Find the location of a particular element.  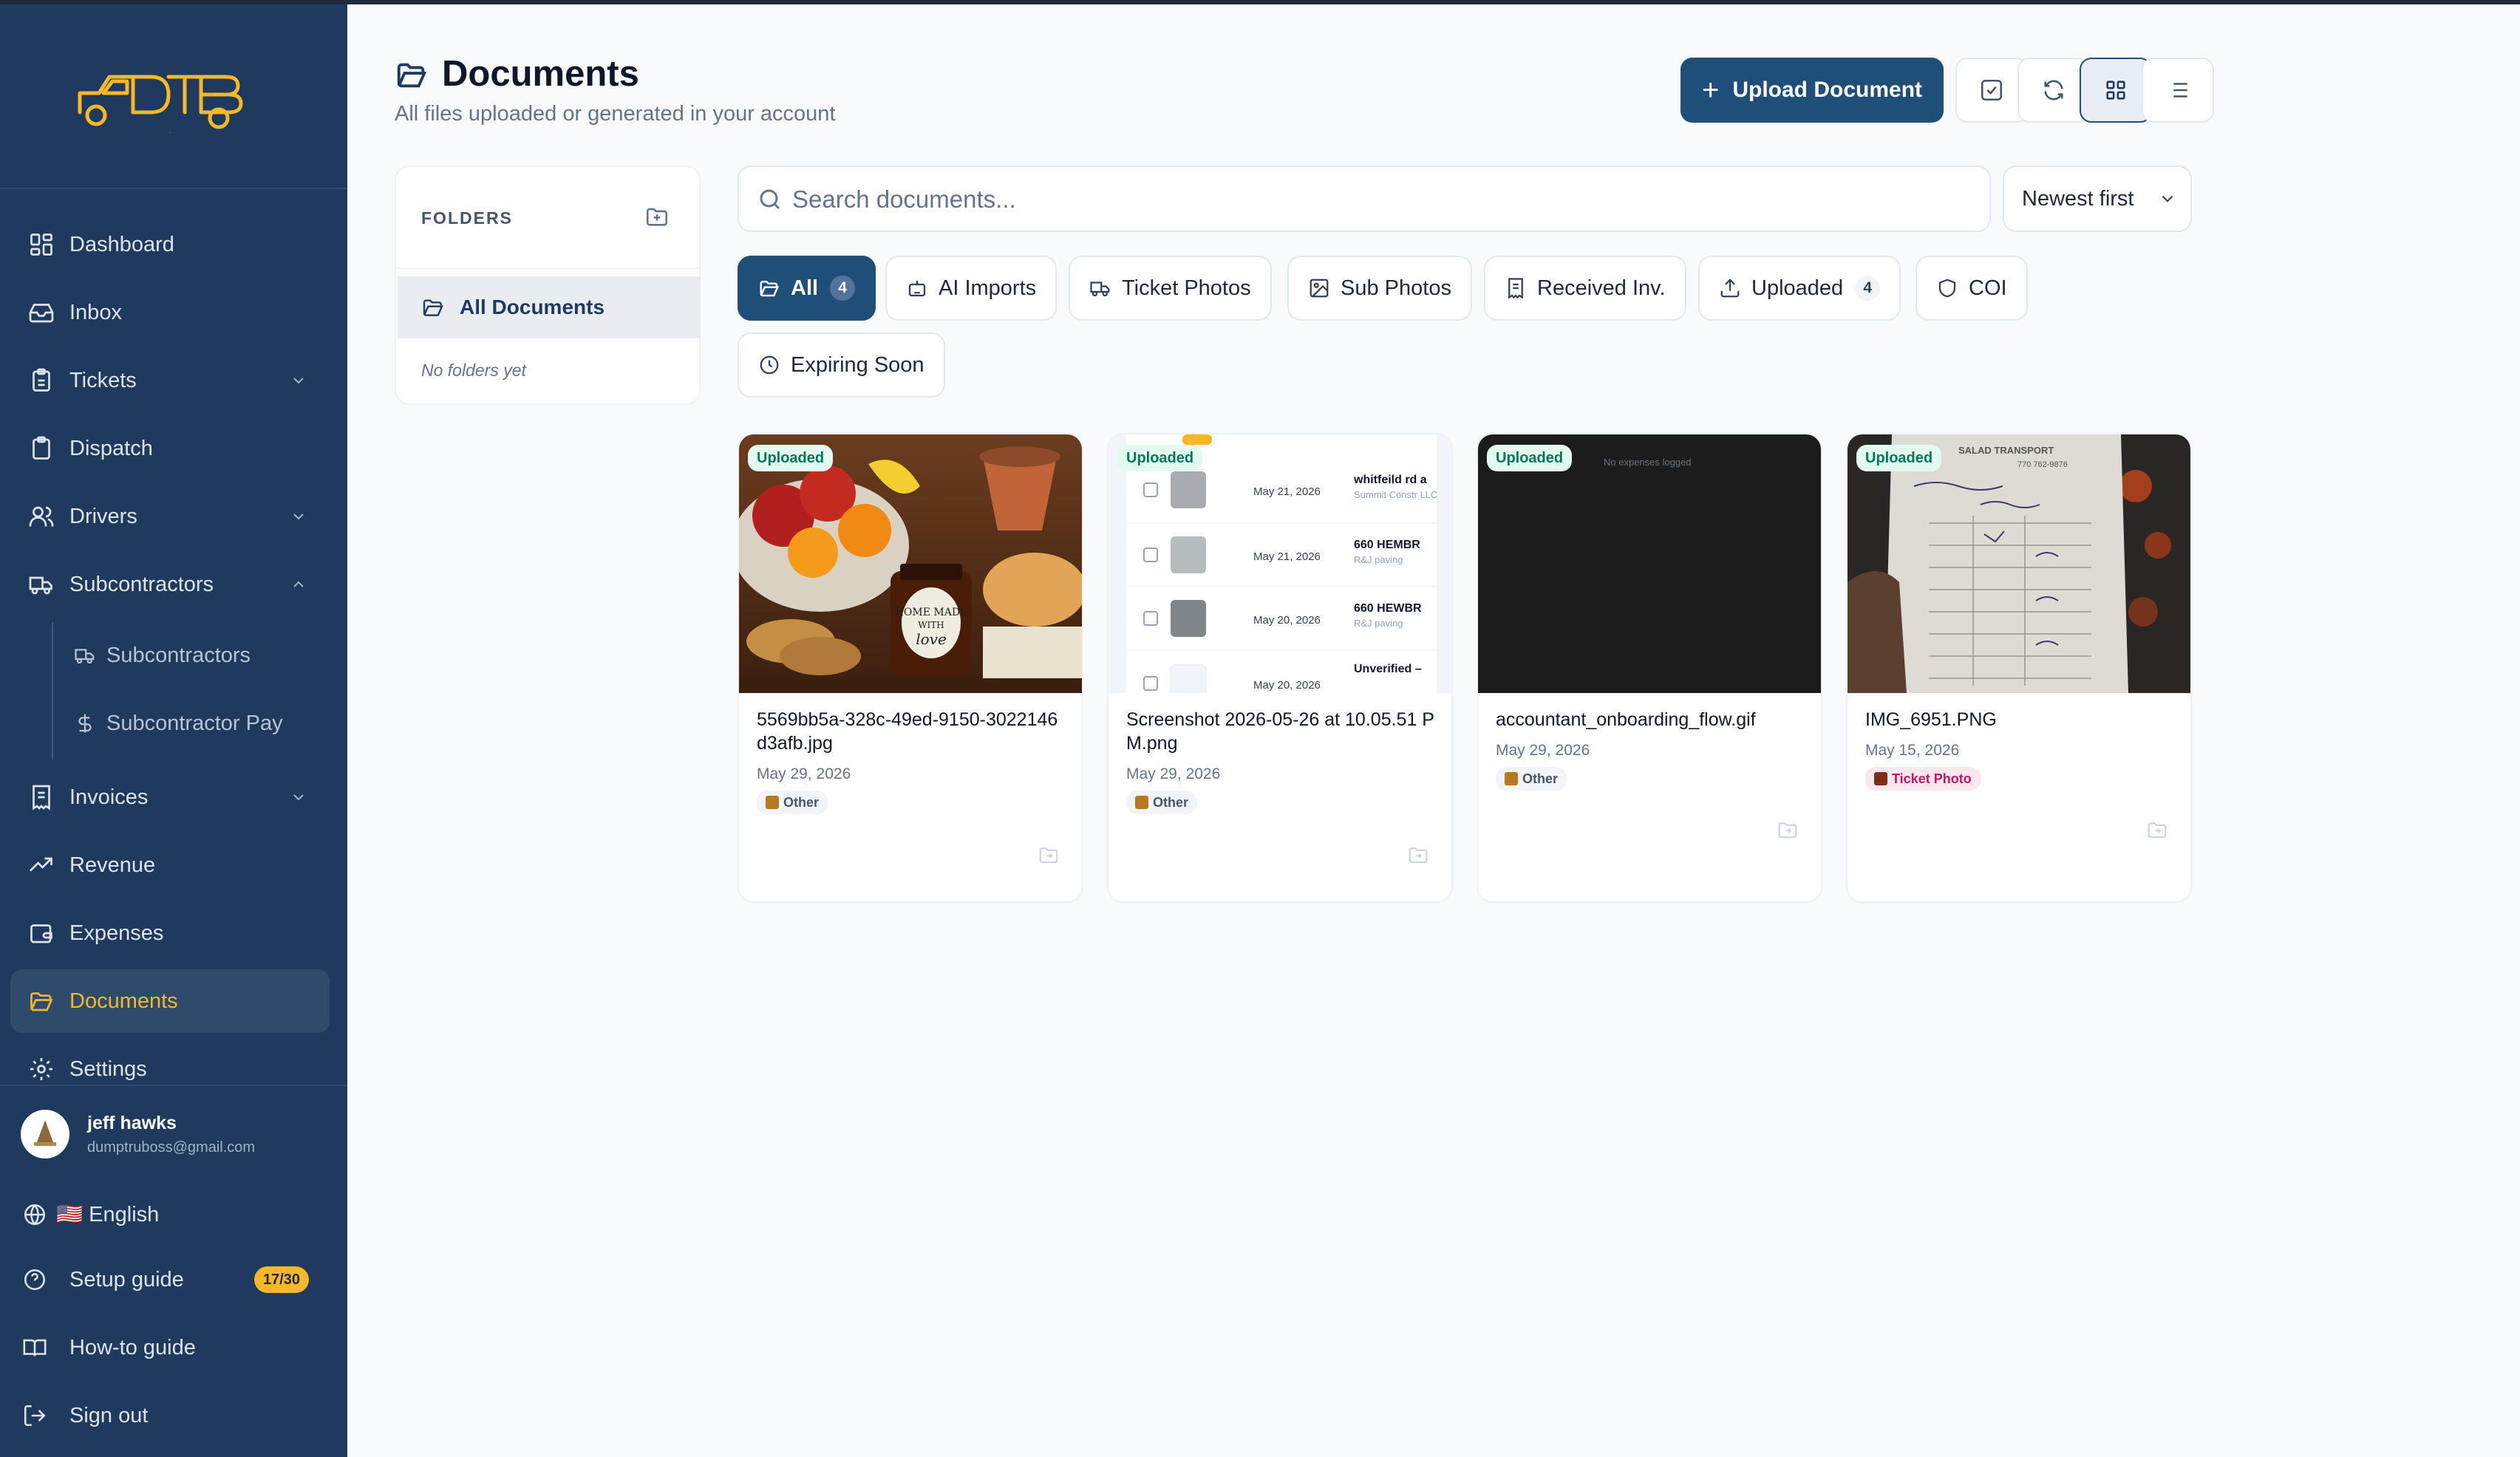

robot-icon is located at coordinates (917, 289).